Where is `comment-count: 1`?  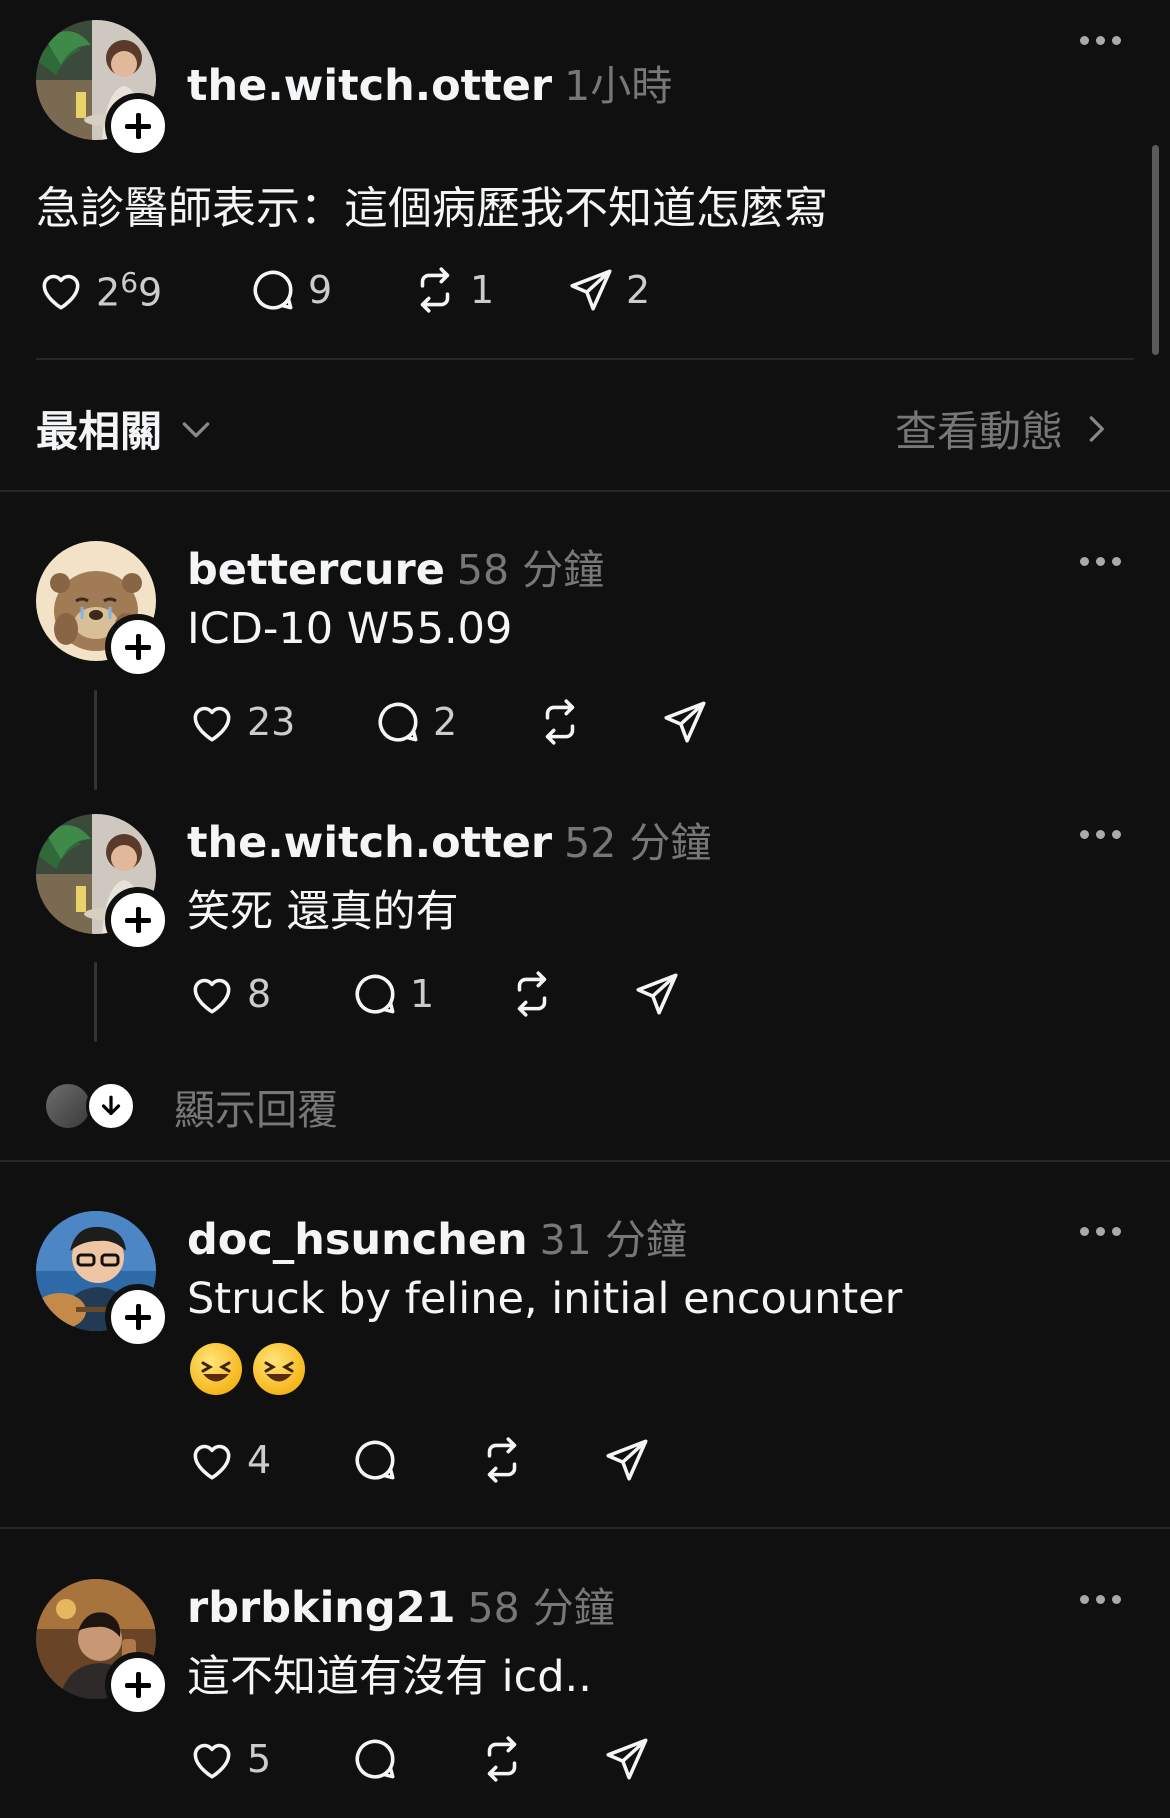 comment-count: 1 is located at coordinates (422, 994).